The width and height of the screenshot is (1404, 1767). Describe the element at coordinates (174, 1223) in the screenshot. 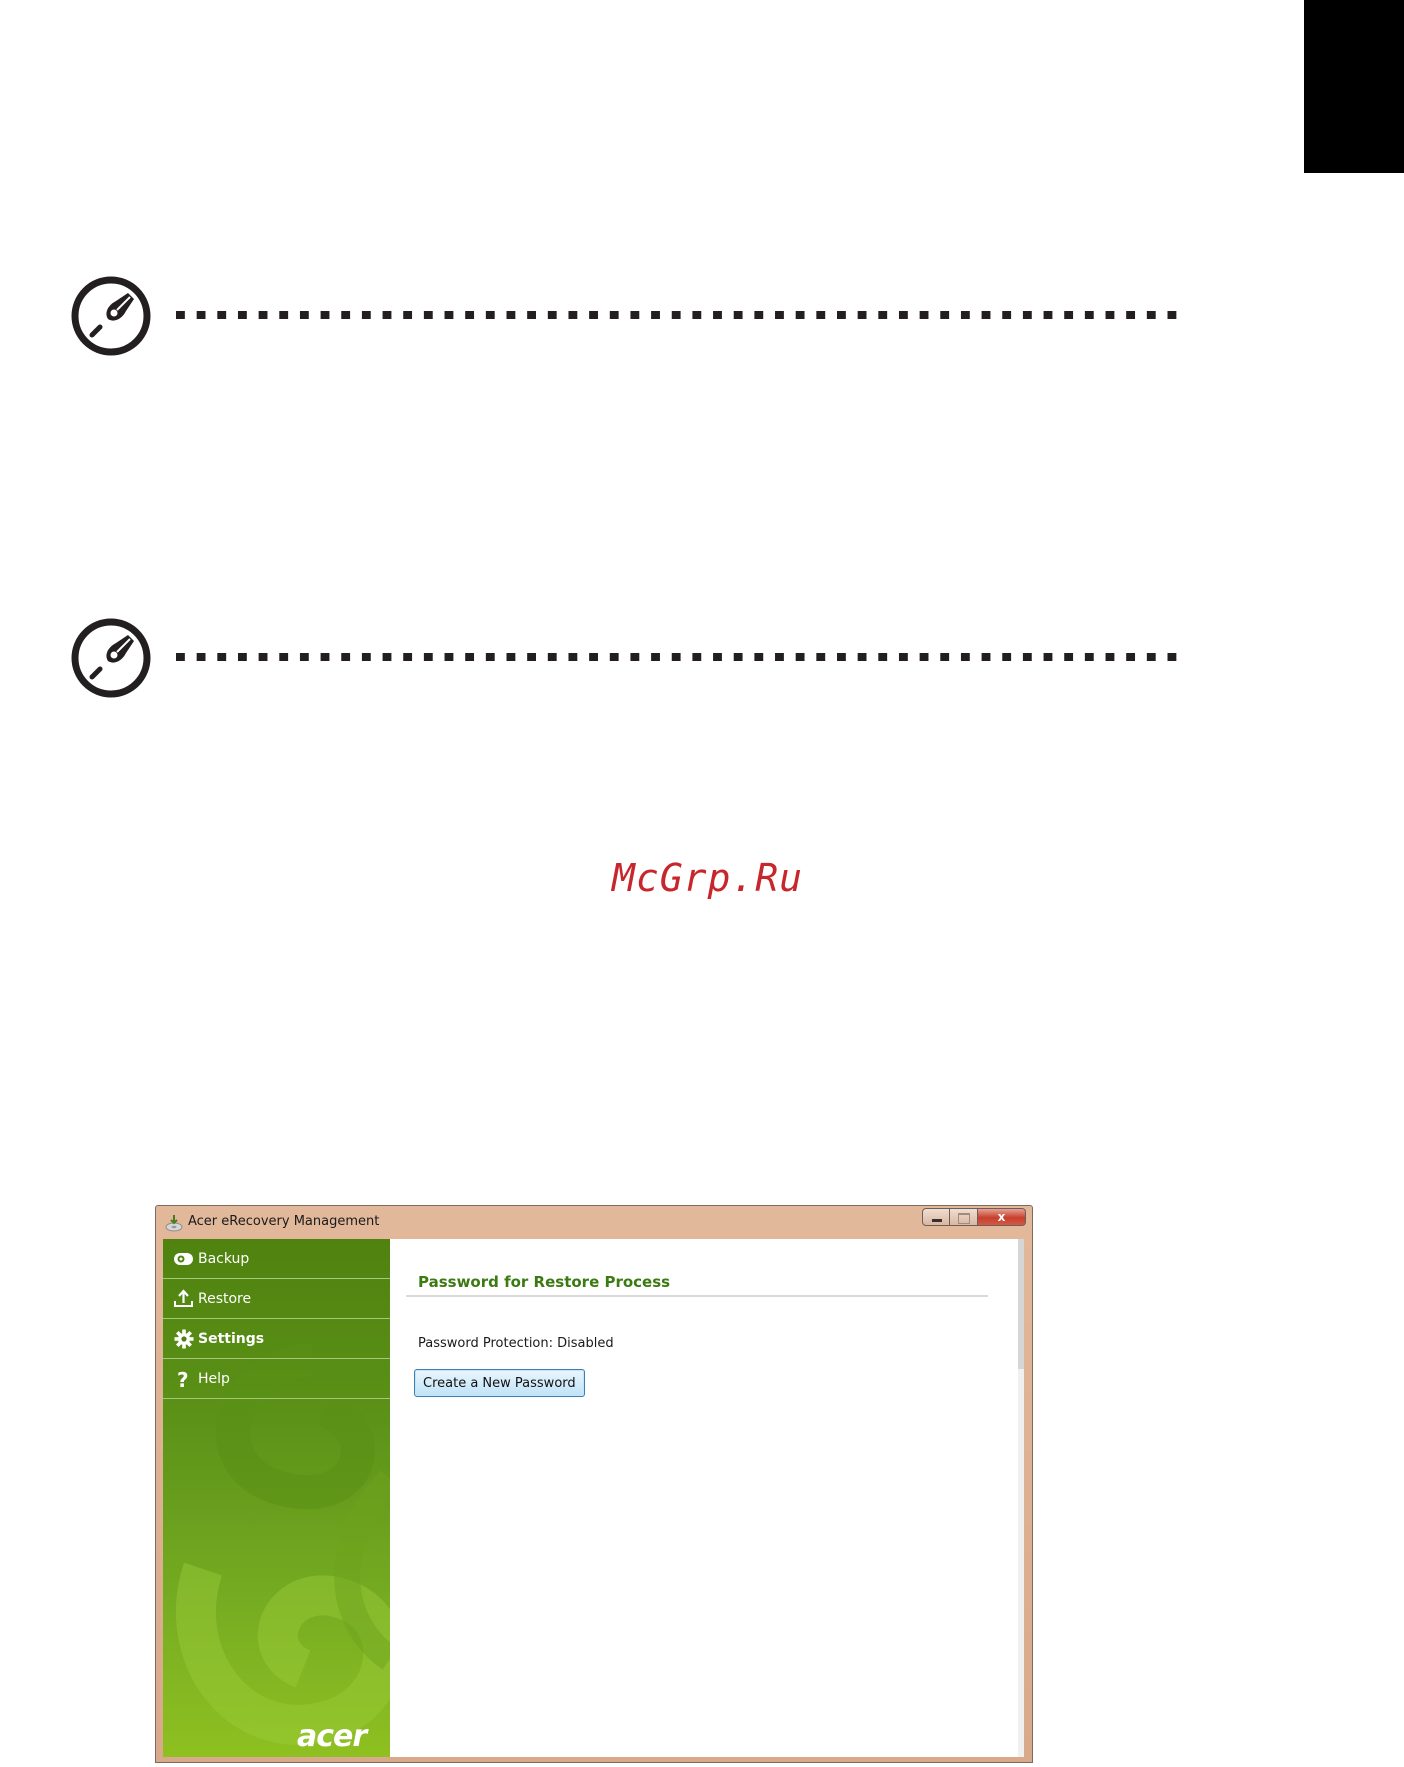

I see `app-disc-icon` at that location.